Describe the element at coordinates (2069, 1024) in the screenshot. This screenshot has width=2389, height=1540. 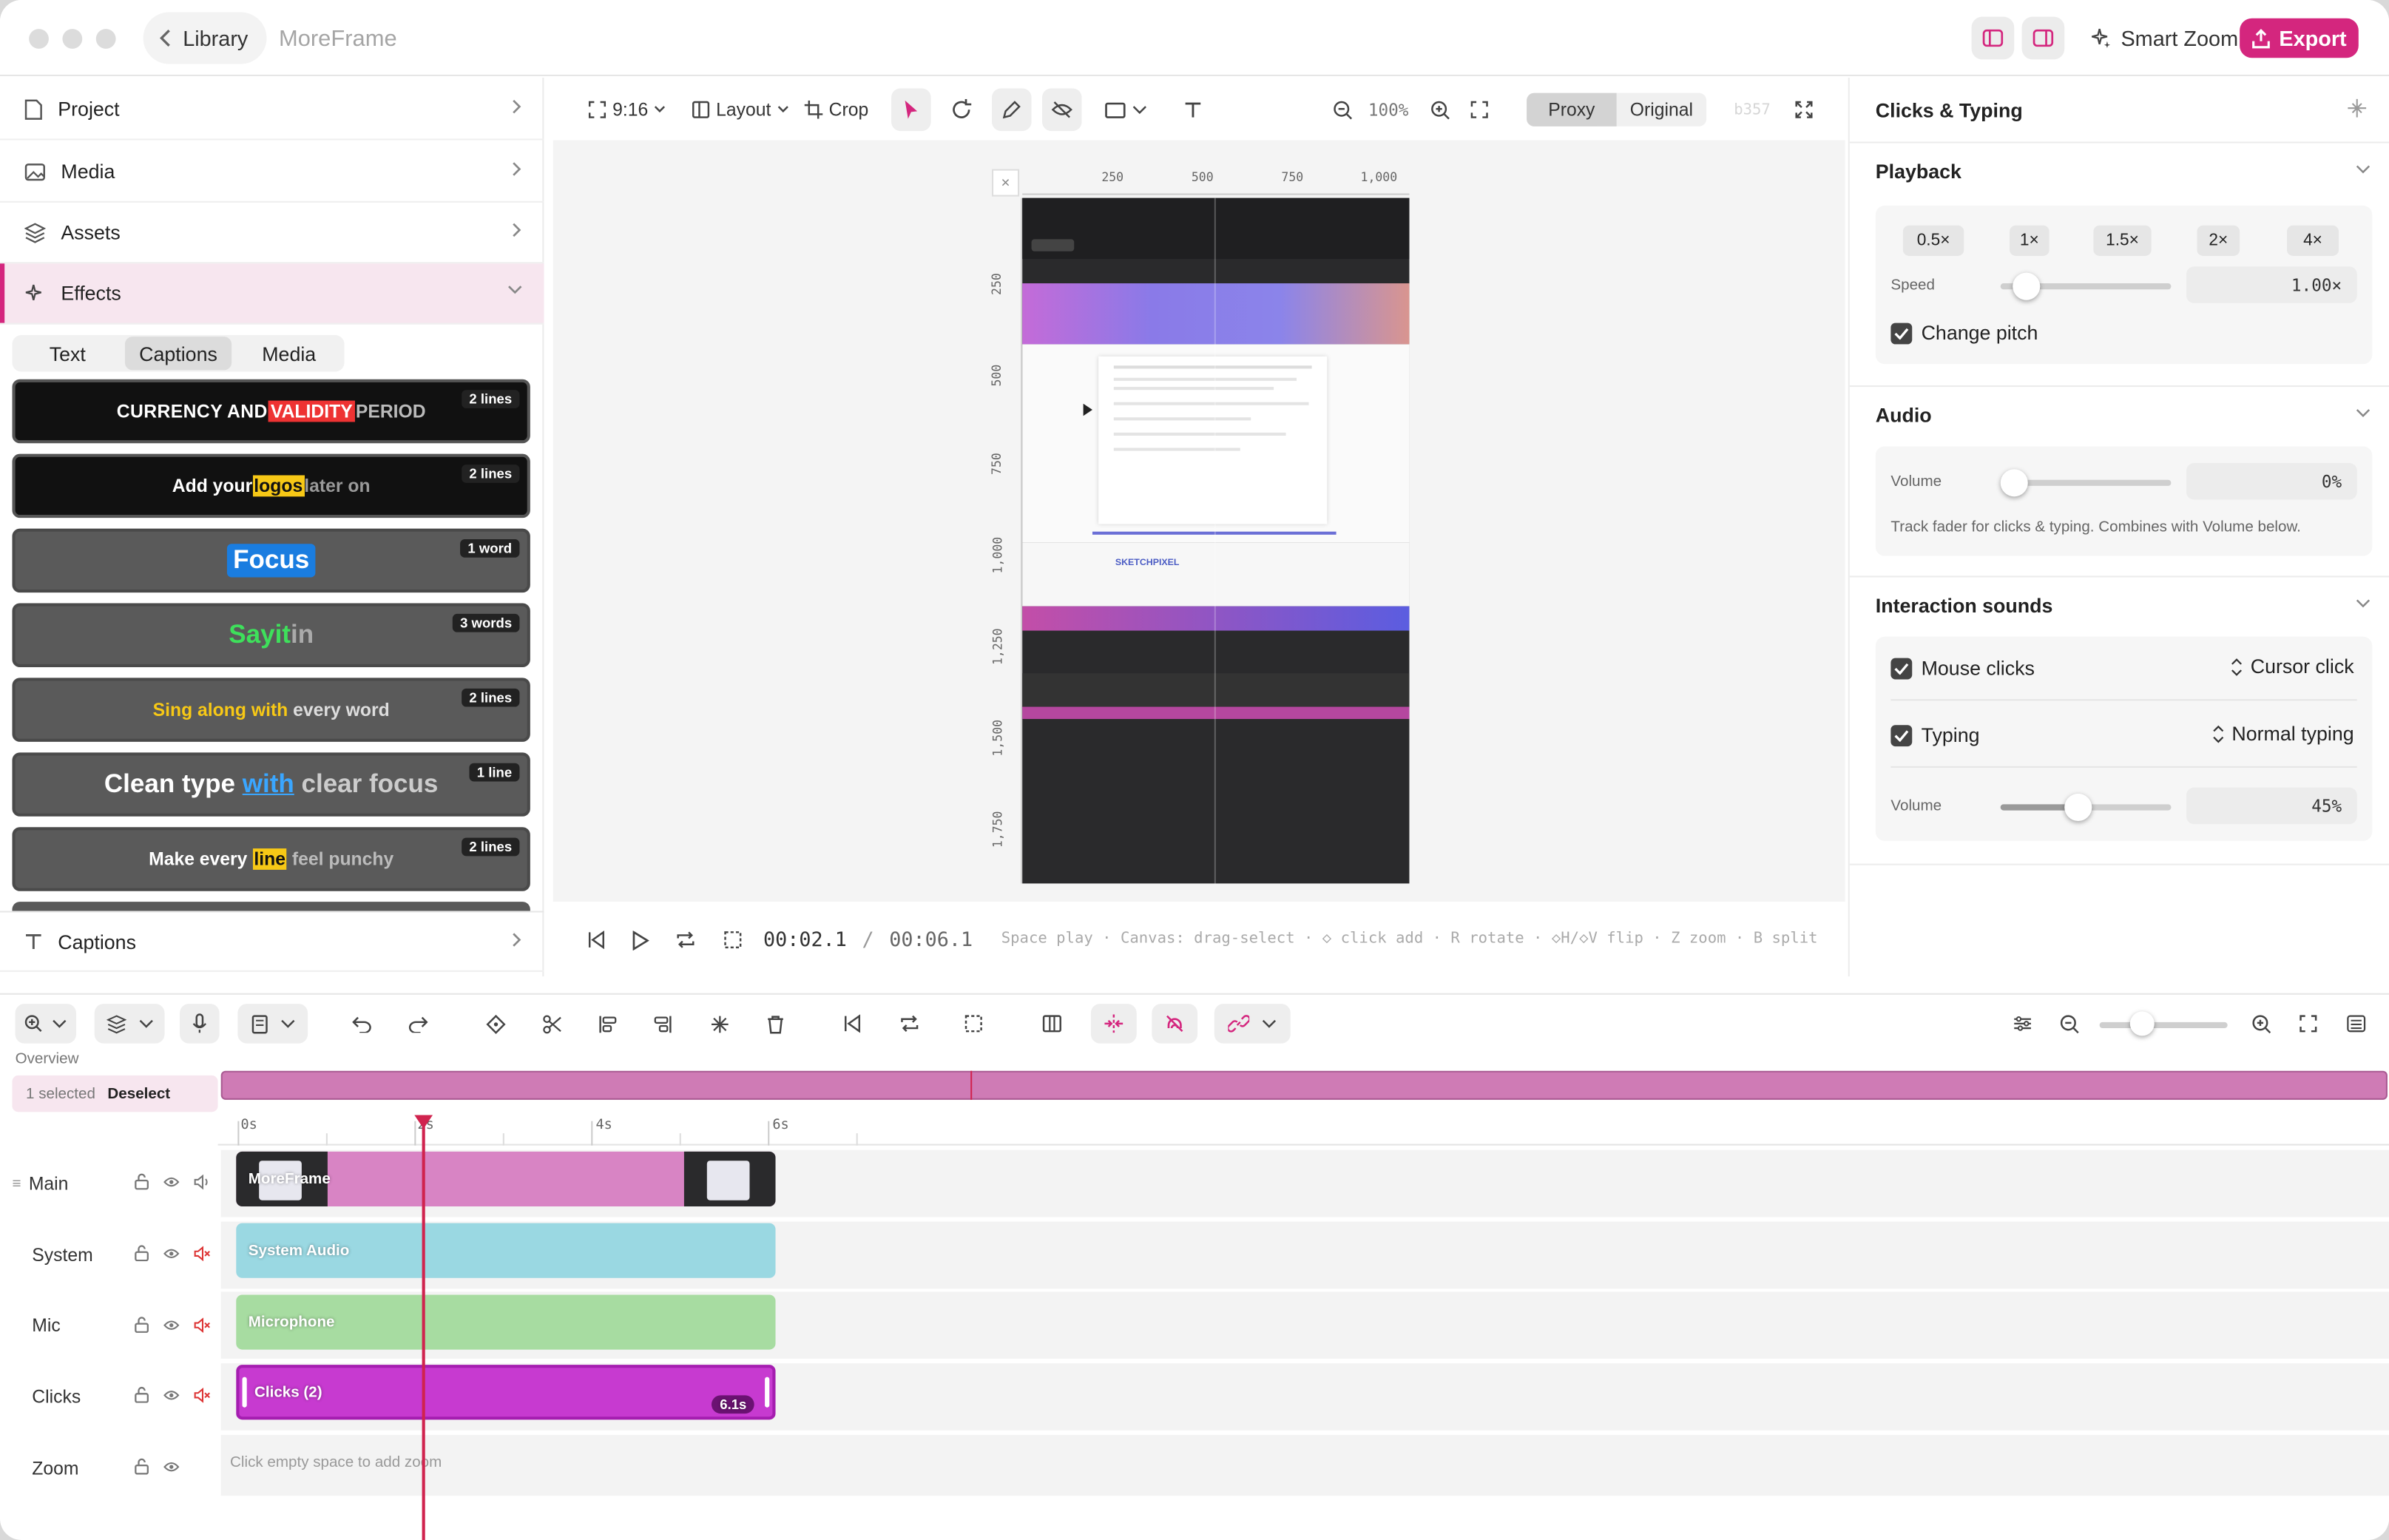
I see `timeline-zoom-out-button` at that location.